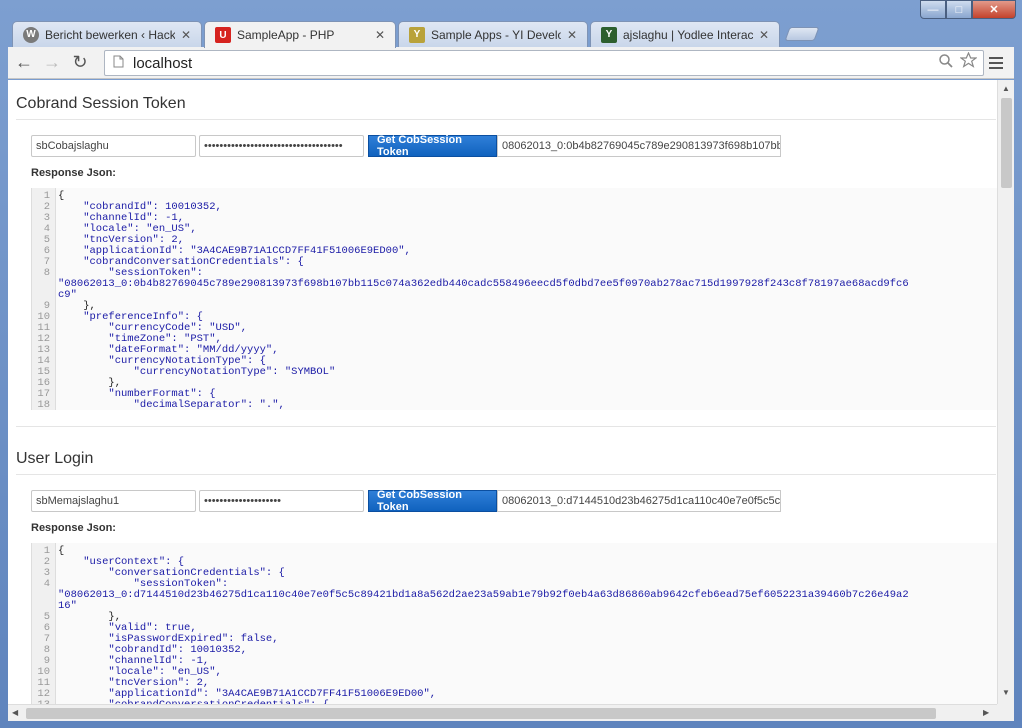  Describe the element at coordinates (986, 712) in the screenshot. I see `scroll-right-icon: ▶` at that location.